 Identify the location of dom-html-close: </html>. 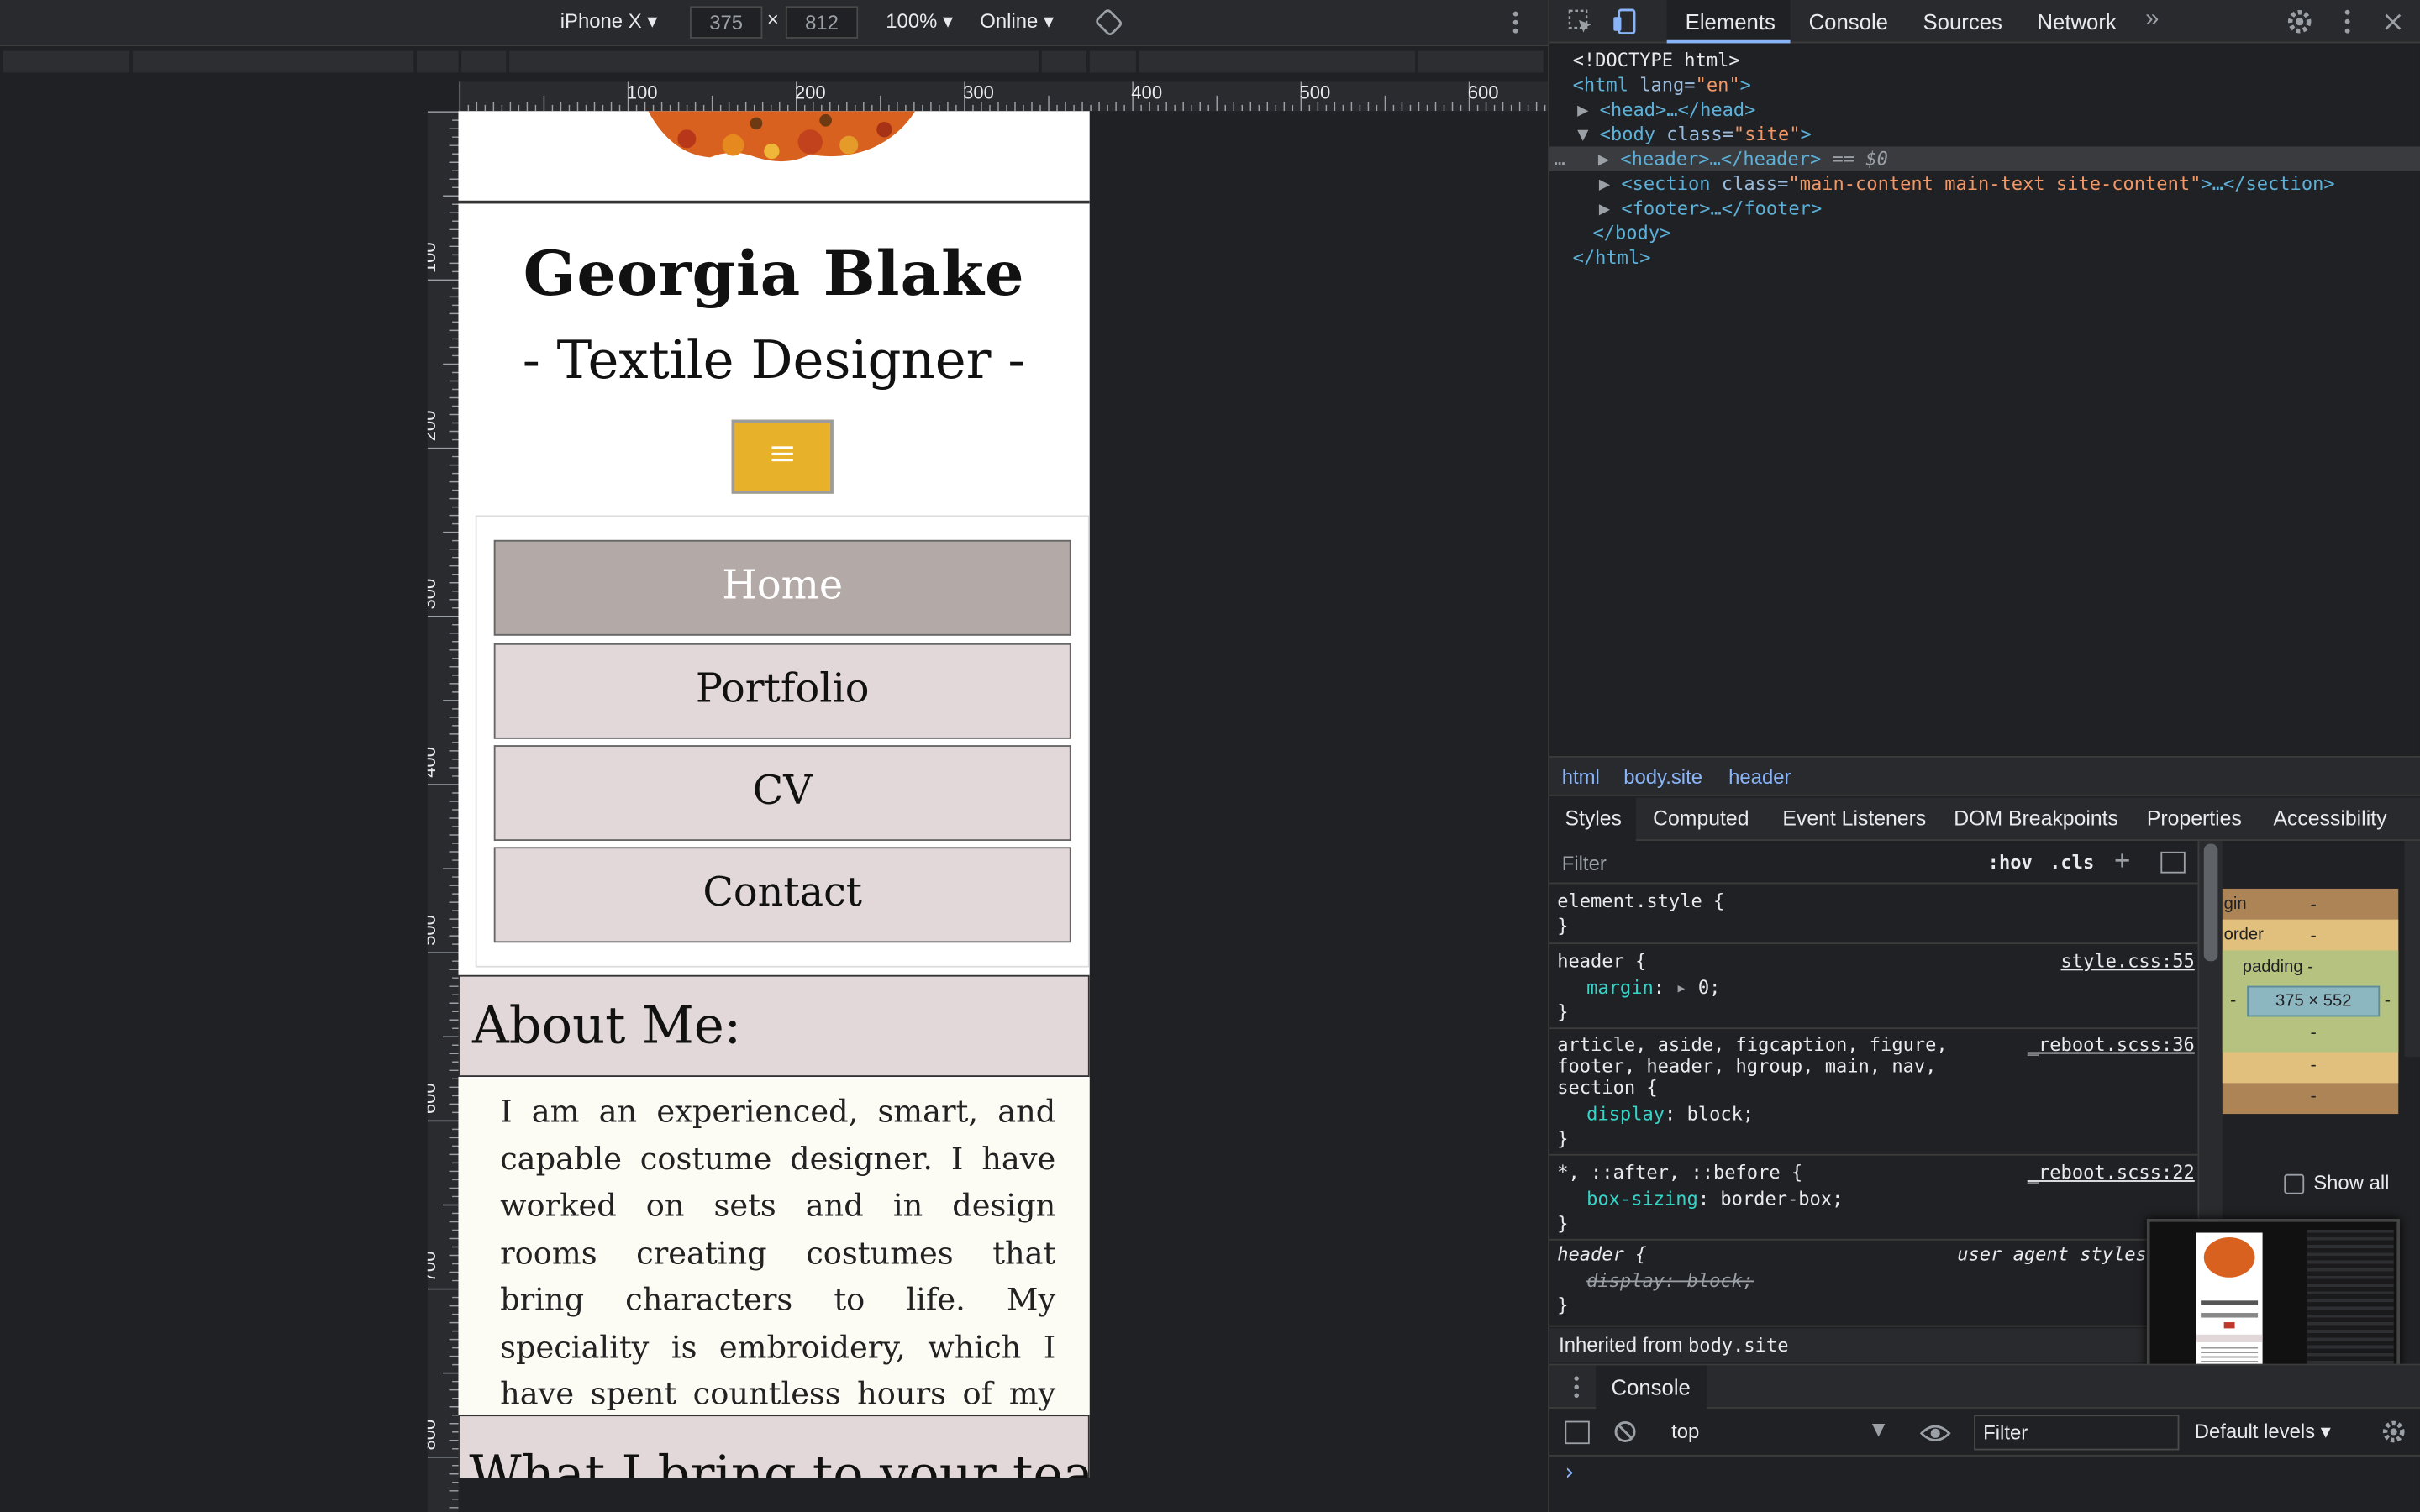
(1612, 257).